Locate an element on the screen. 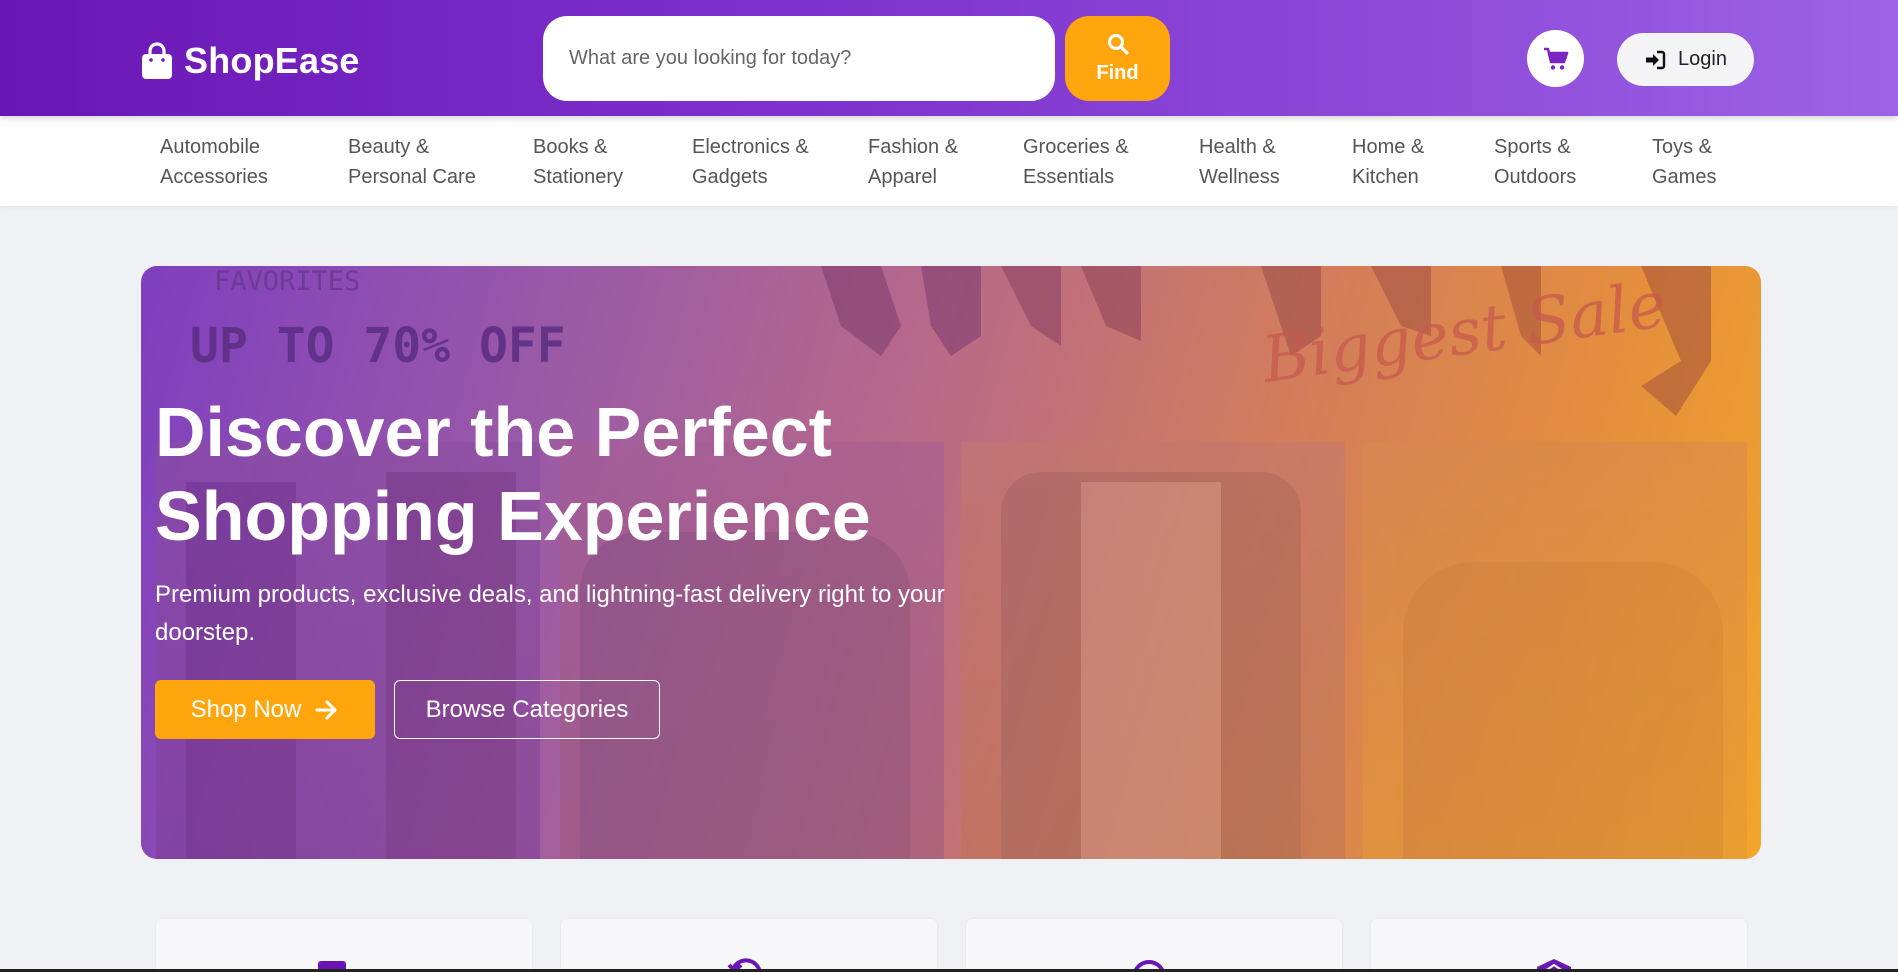  category-label-line1: Toys & is located at coordinates (1682, 147).